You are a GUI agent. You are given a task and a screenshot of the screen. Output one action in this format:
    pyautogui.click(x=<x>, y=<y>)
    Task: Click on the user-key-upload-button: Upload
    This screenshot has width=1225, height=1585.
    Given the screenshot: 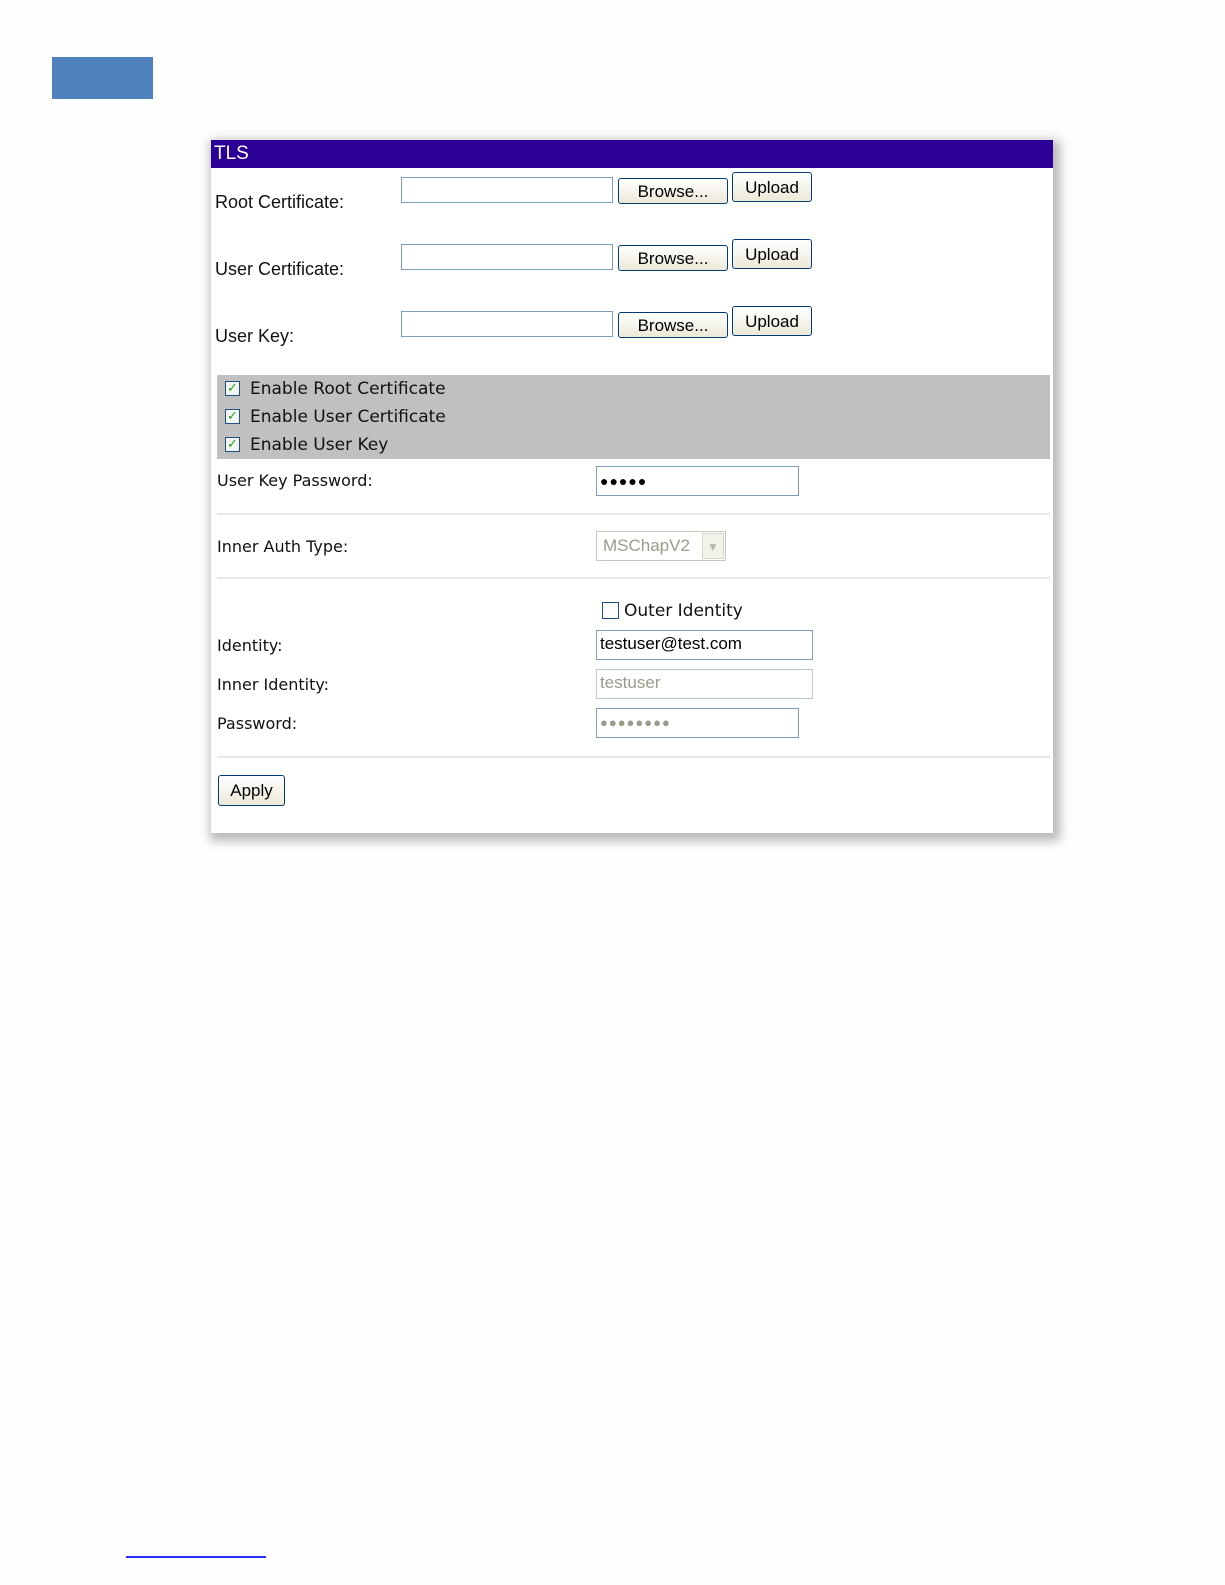 What is the action you would take?
    pyautogui.click(x=772, y=321)
    